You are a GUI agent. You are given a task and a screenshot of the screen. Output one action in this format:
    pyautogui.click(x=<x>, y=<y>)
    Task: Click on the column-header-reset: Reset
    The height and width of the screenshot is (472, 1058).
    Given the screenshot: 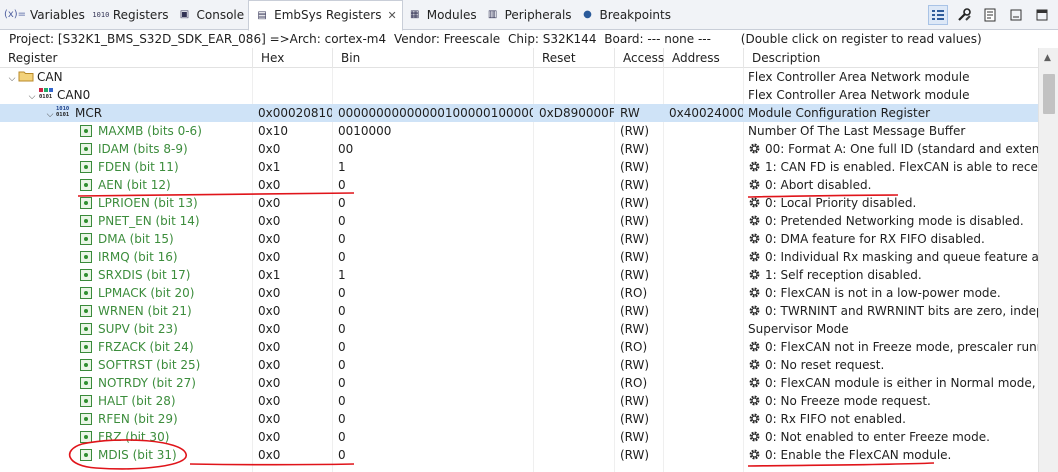 What is the action you would take?
    pyautogui.click(x=574, y=58)
    